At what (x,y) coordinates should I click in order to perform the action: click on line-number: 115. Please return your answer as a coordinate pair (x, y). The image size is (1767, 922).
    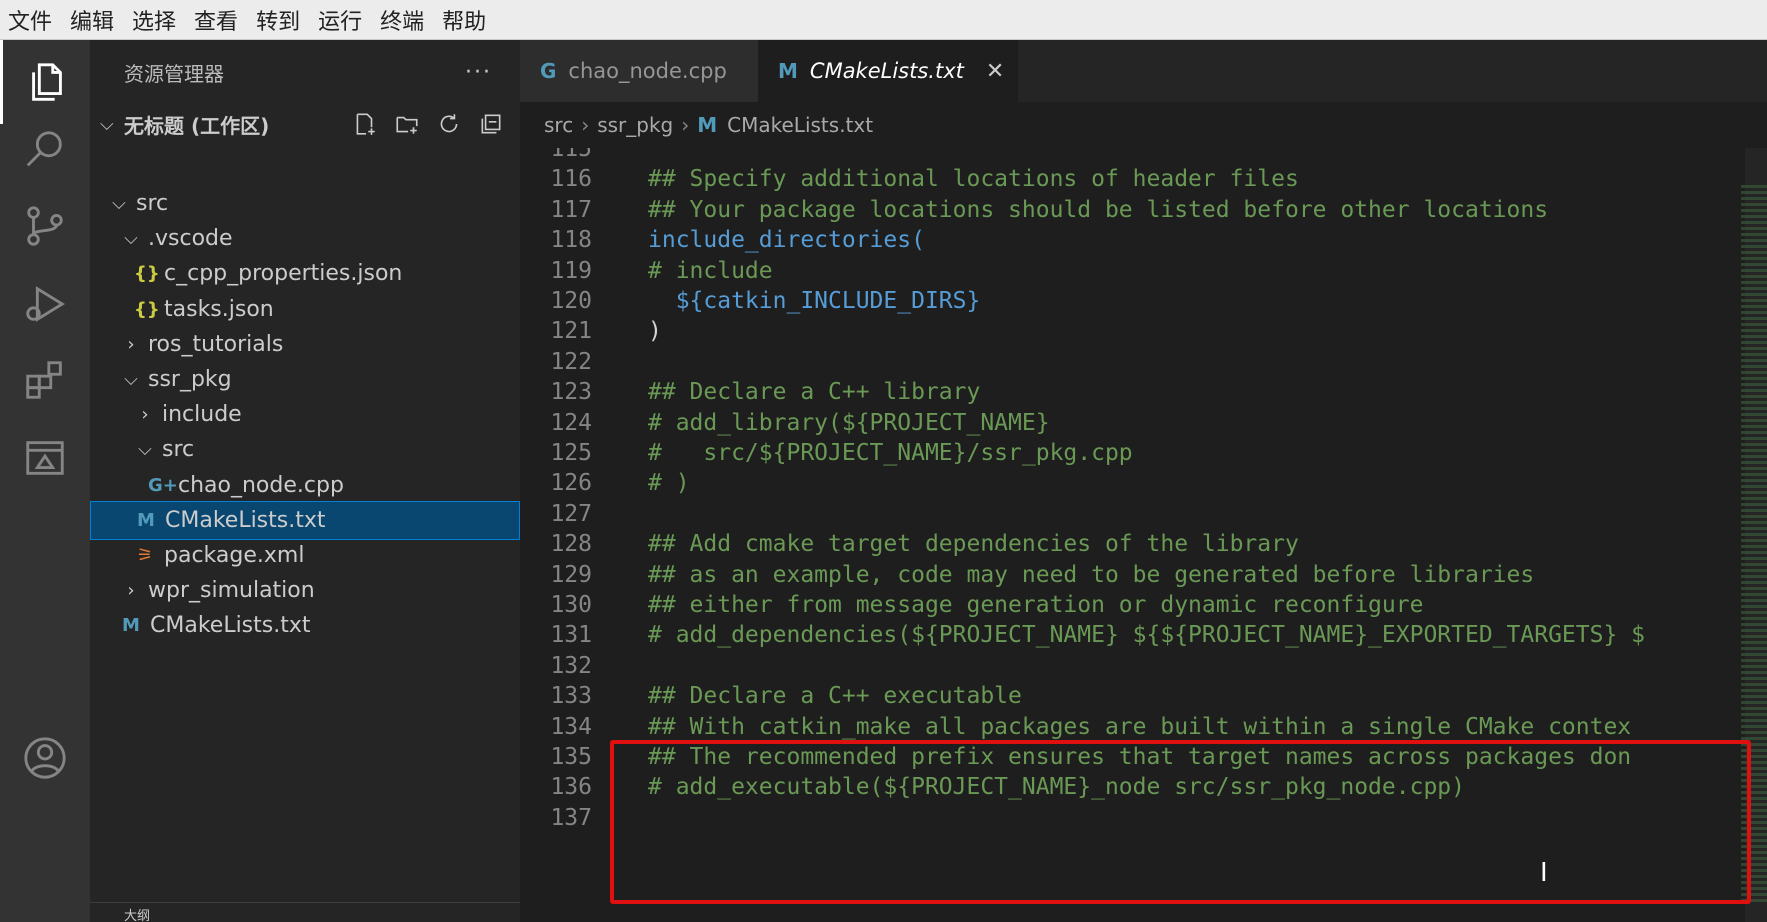
    Looking at the image, I should click on (571, 155).